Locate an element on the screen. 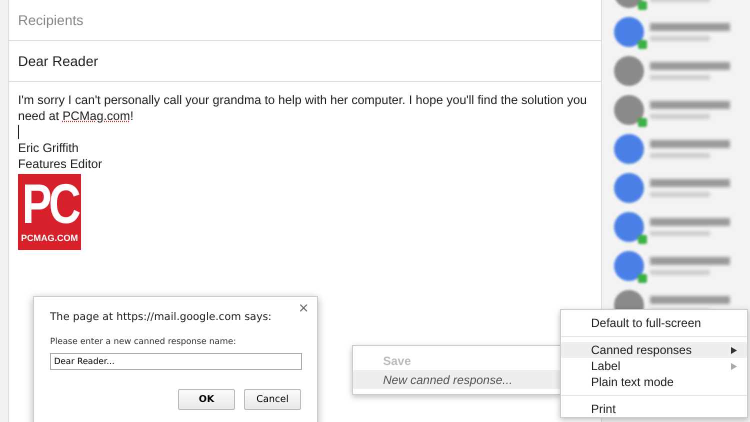  prompt-label: Please enter a new canned response name: is located at coordinates (144, 342).